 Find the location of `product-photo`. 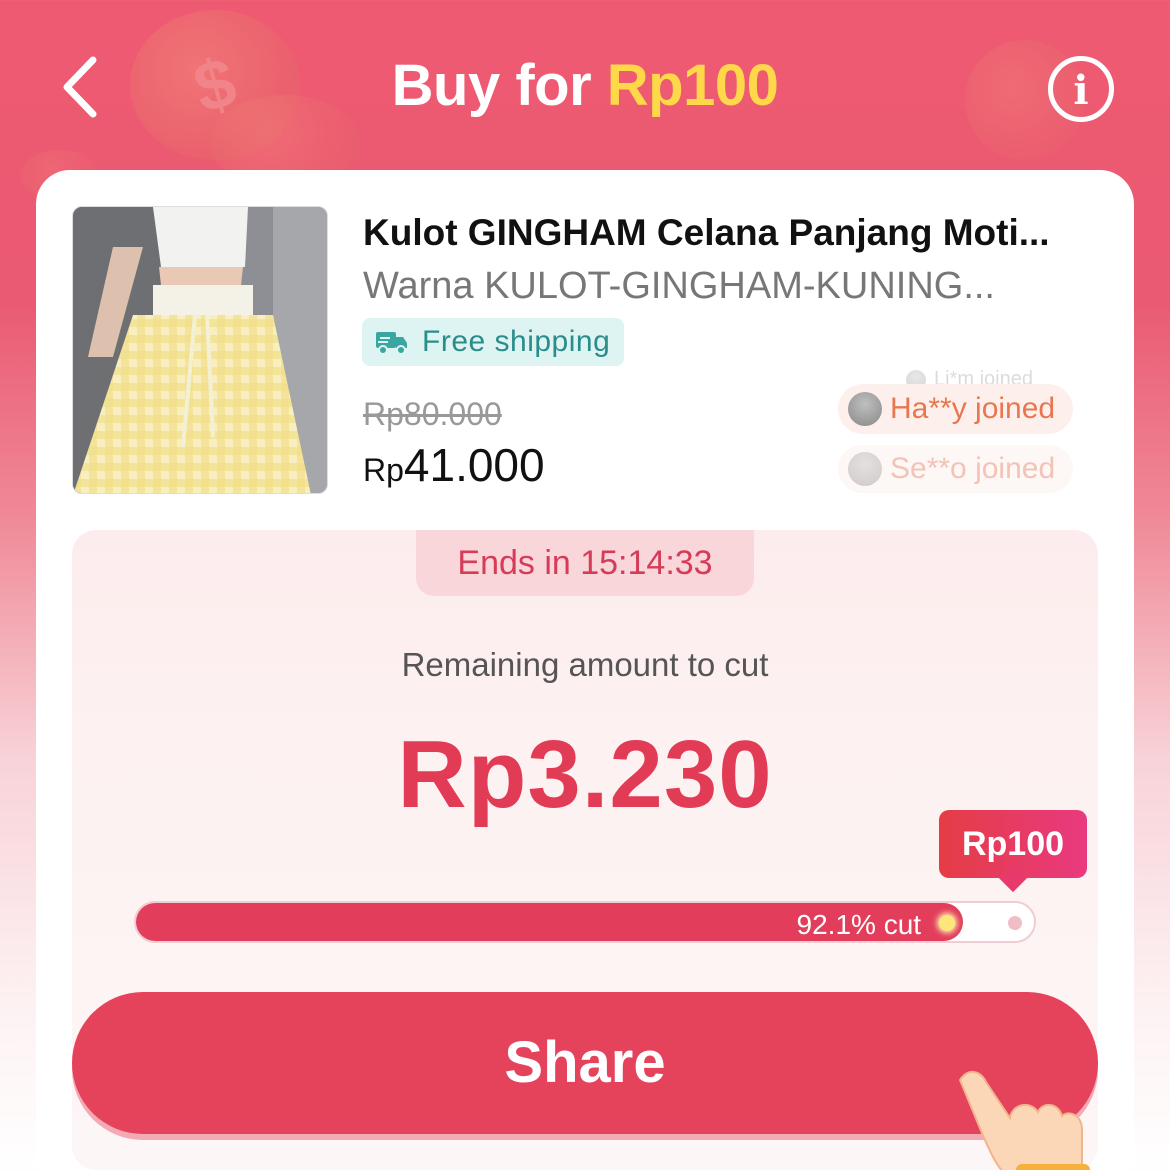

product-photo is located at coordinates (200, 350).